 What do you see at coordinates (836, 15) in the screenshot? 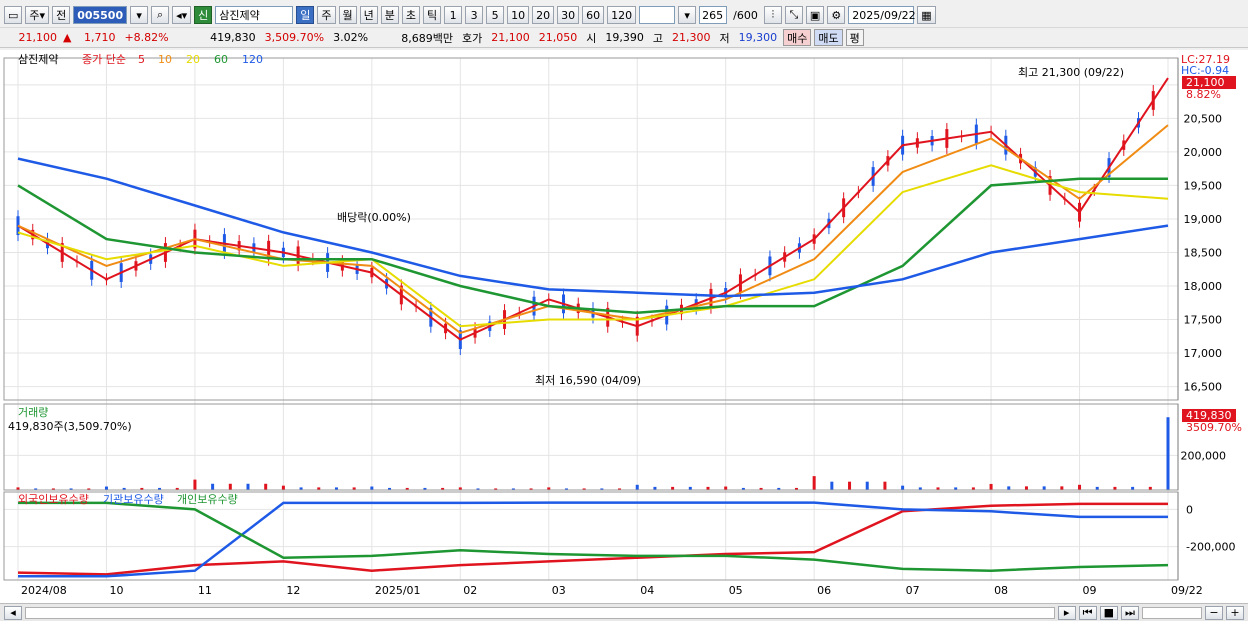
I see `settings-icon: ⚙` at bounding box center [836, 15].